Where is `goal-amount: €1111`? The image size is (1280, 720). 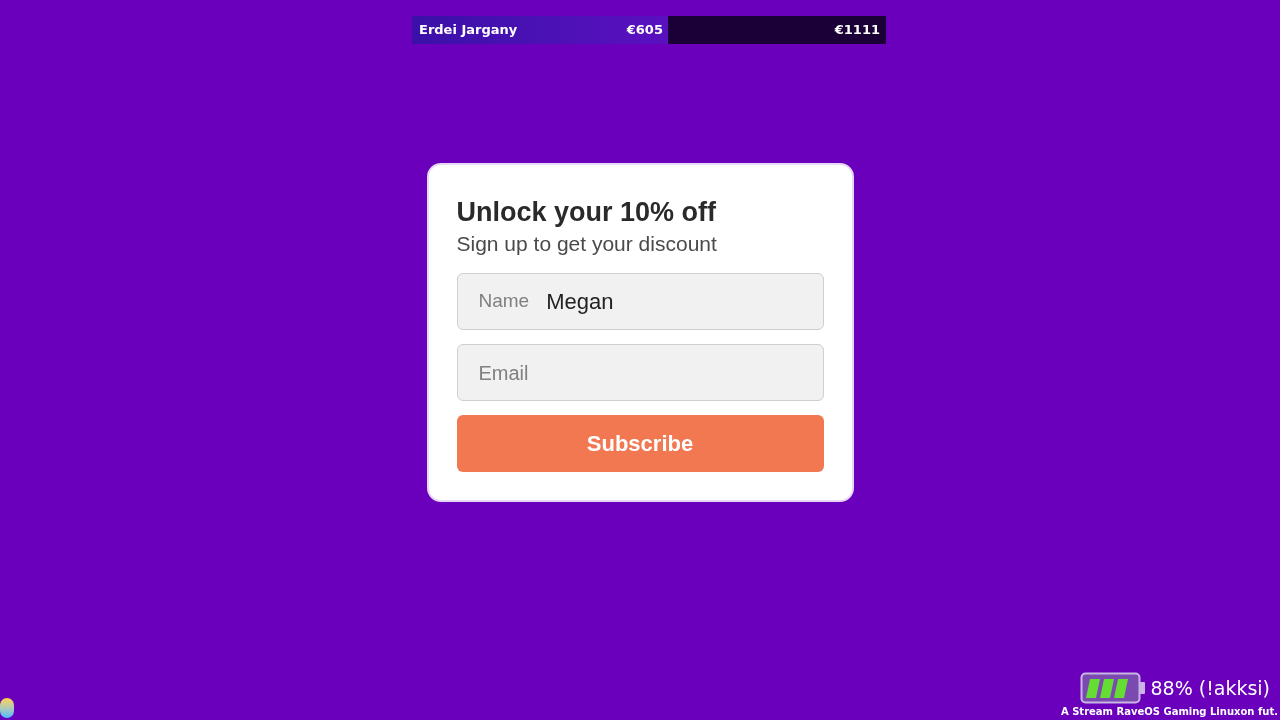 goal-amount: €1111 is located at coordinates (857, 30).